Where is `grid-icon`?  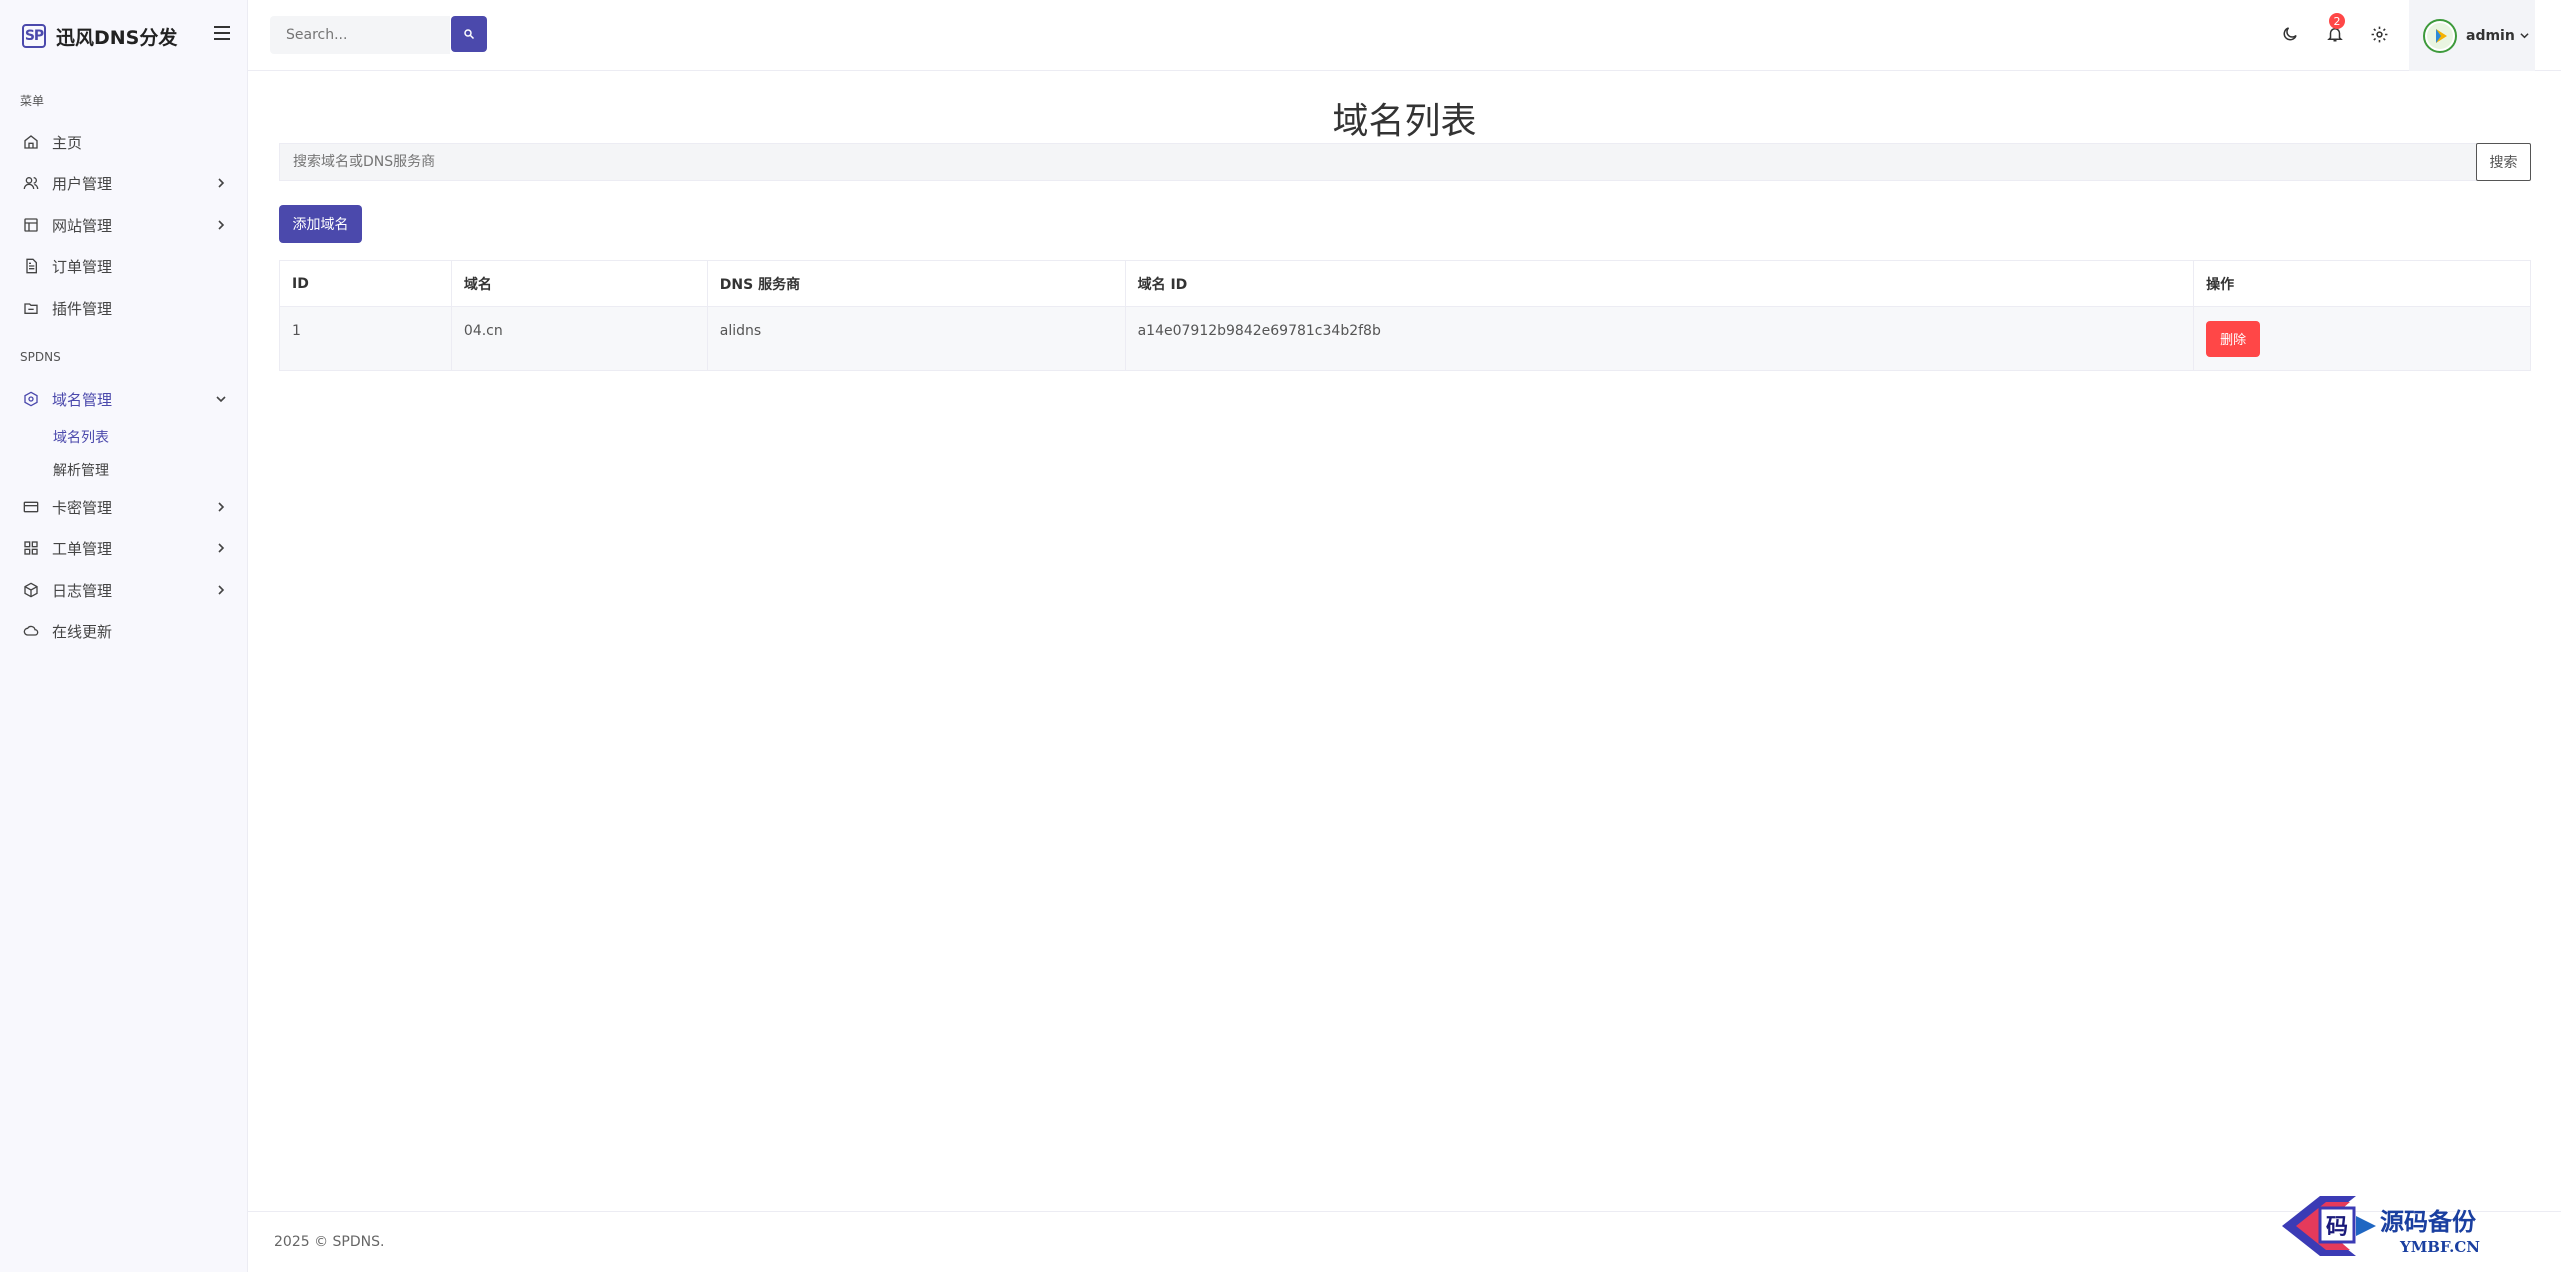 grid-icon is located at coordinates (31, 548).